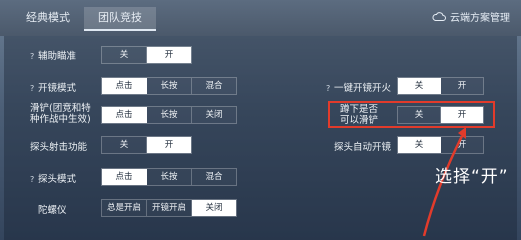  Describe the element at coordinates (53, 56) in the screenshot. I see `setting-label-aim-assist: ? 辅助瞄准` at that location.